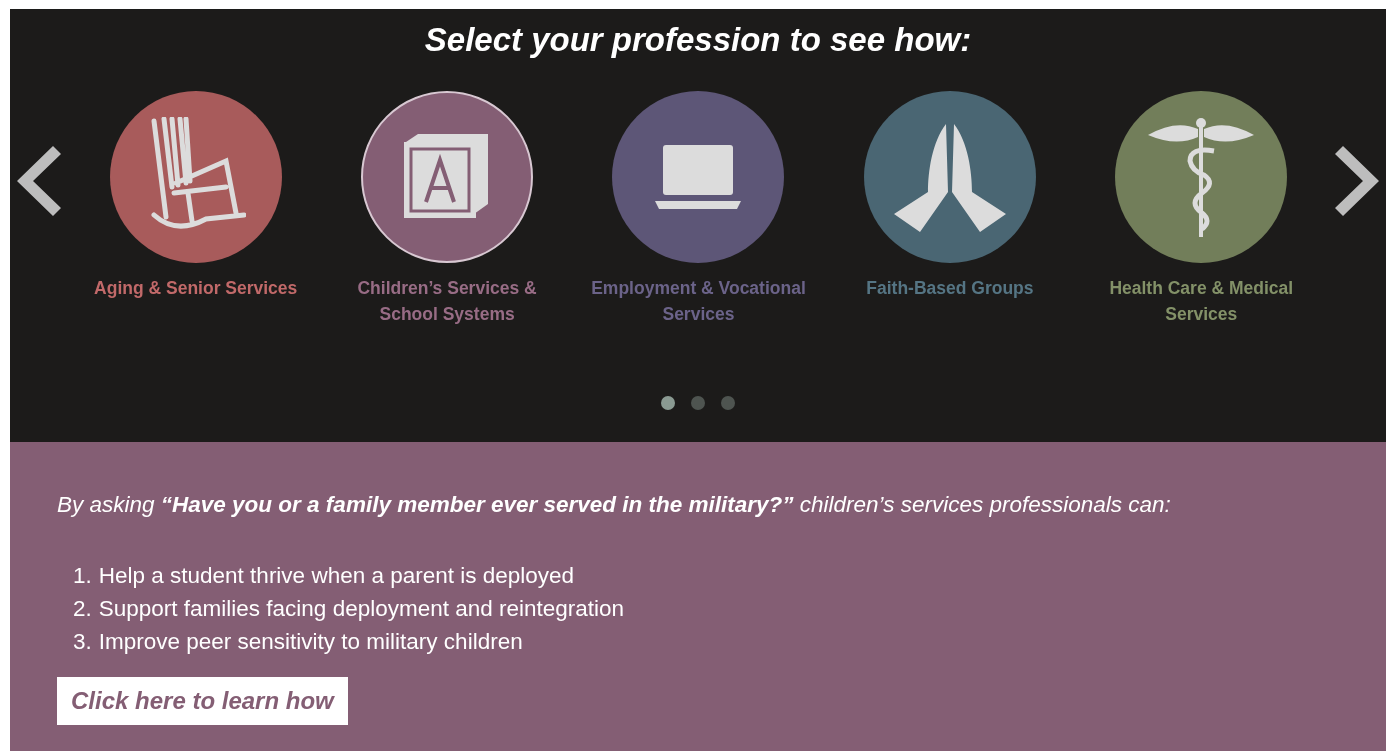 The width and height of the screenshot is (1386, 751). Describe the element at coordinates (950, 288) in the screenshot. I see `profession-link: Faith-Based Groups` at that location.